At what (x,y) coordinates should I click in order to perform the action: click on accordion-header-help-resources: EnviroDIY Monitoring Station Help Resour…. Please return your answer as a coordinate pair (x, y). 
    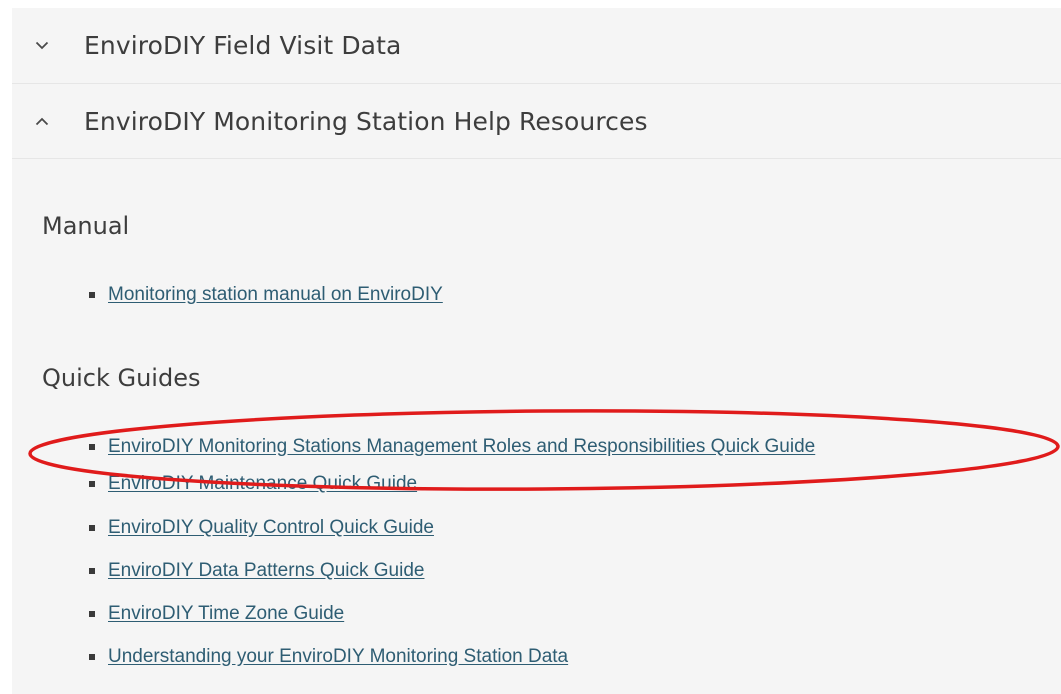
    Looking at the image, I should click on (536, 121).